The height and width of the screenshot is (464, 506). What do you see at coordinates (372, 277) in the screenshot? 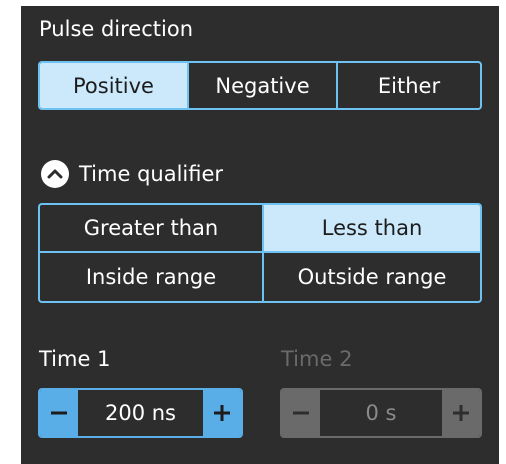
I see `qualifier-outside-range: Outside range` at bounding box center [372, 277].